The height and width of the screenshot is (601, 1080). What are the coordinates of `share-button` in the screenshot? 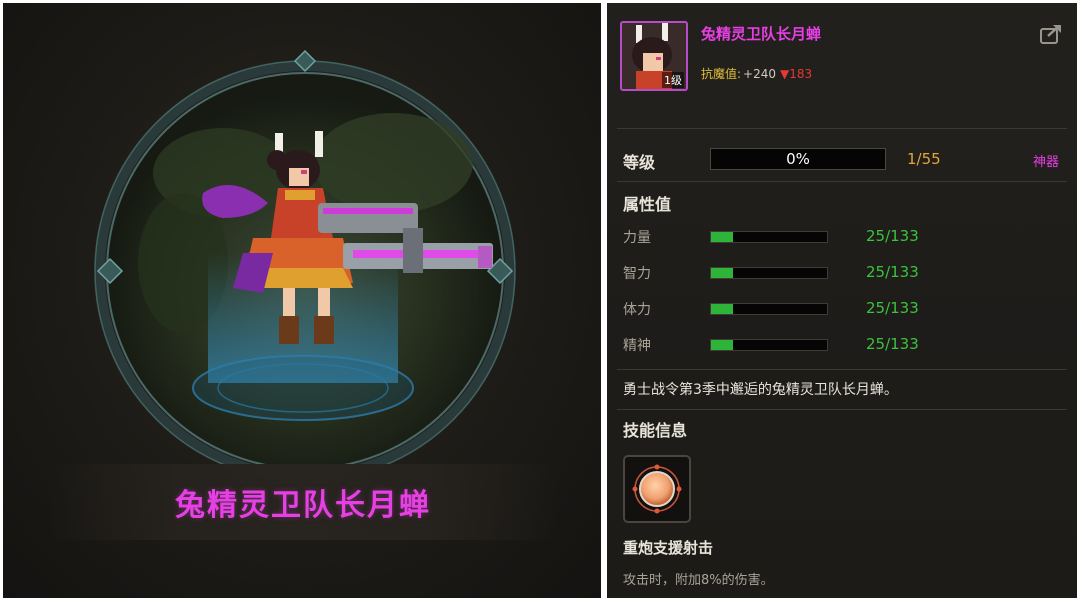 It's located at (1051, 34).